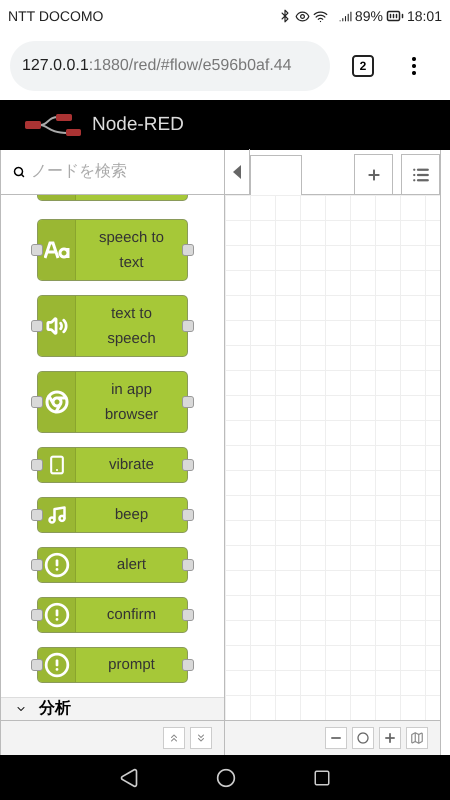 This screenshot has width=450, height=800. I want to click on node-label: alert, so click(132, 565).